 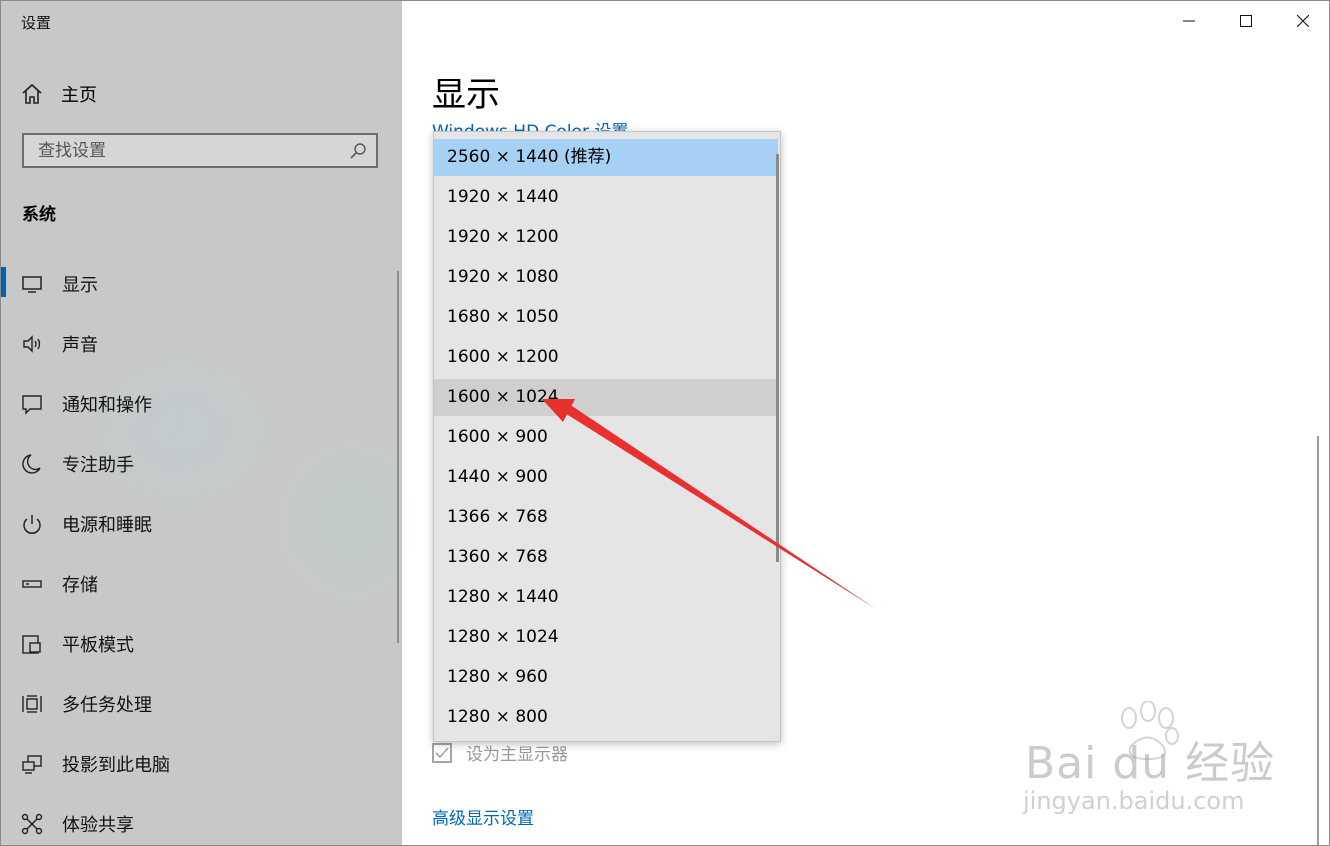 What do you see at coordinates (80, 285) in the screenshot?
I see `sidebar-item-label: 显示` at bounding box center [80, 285].